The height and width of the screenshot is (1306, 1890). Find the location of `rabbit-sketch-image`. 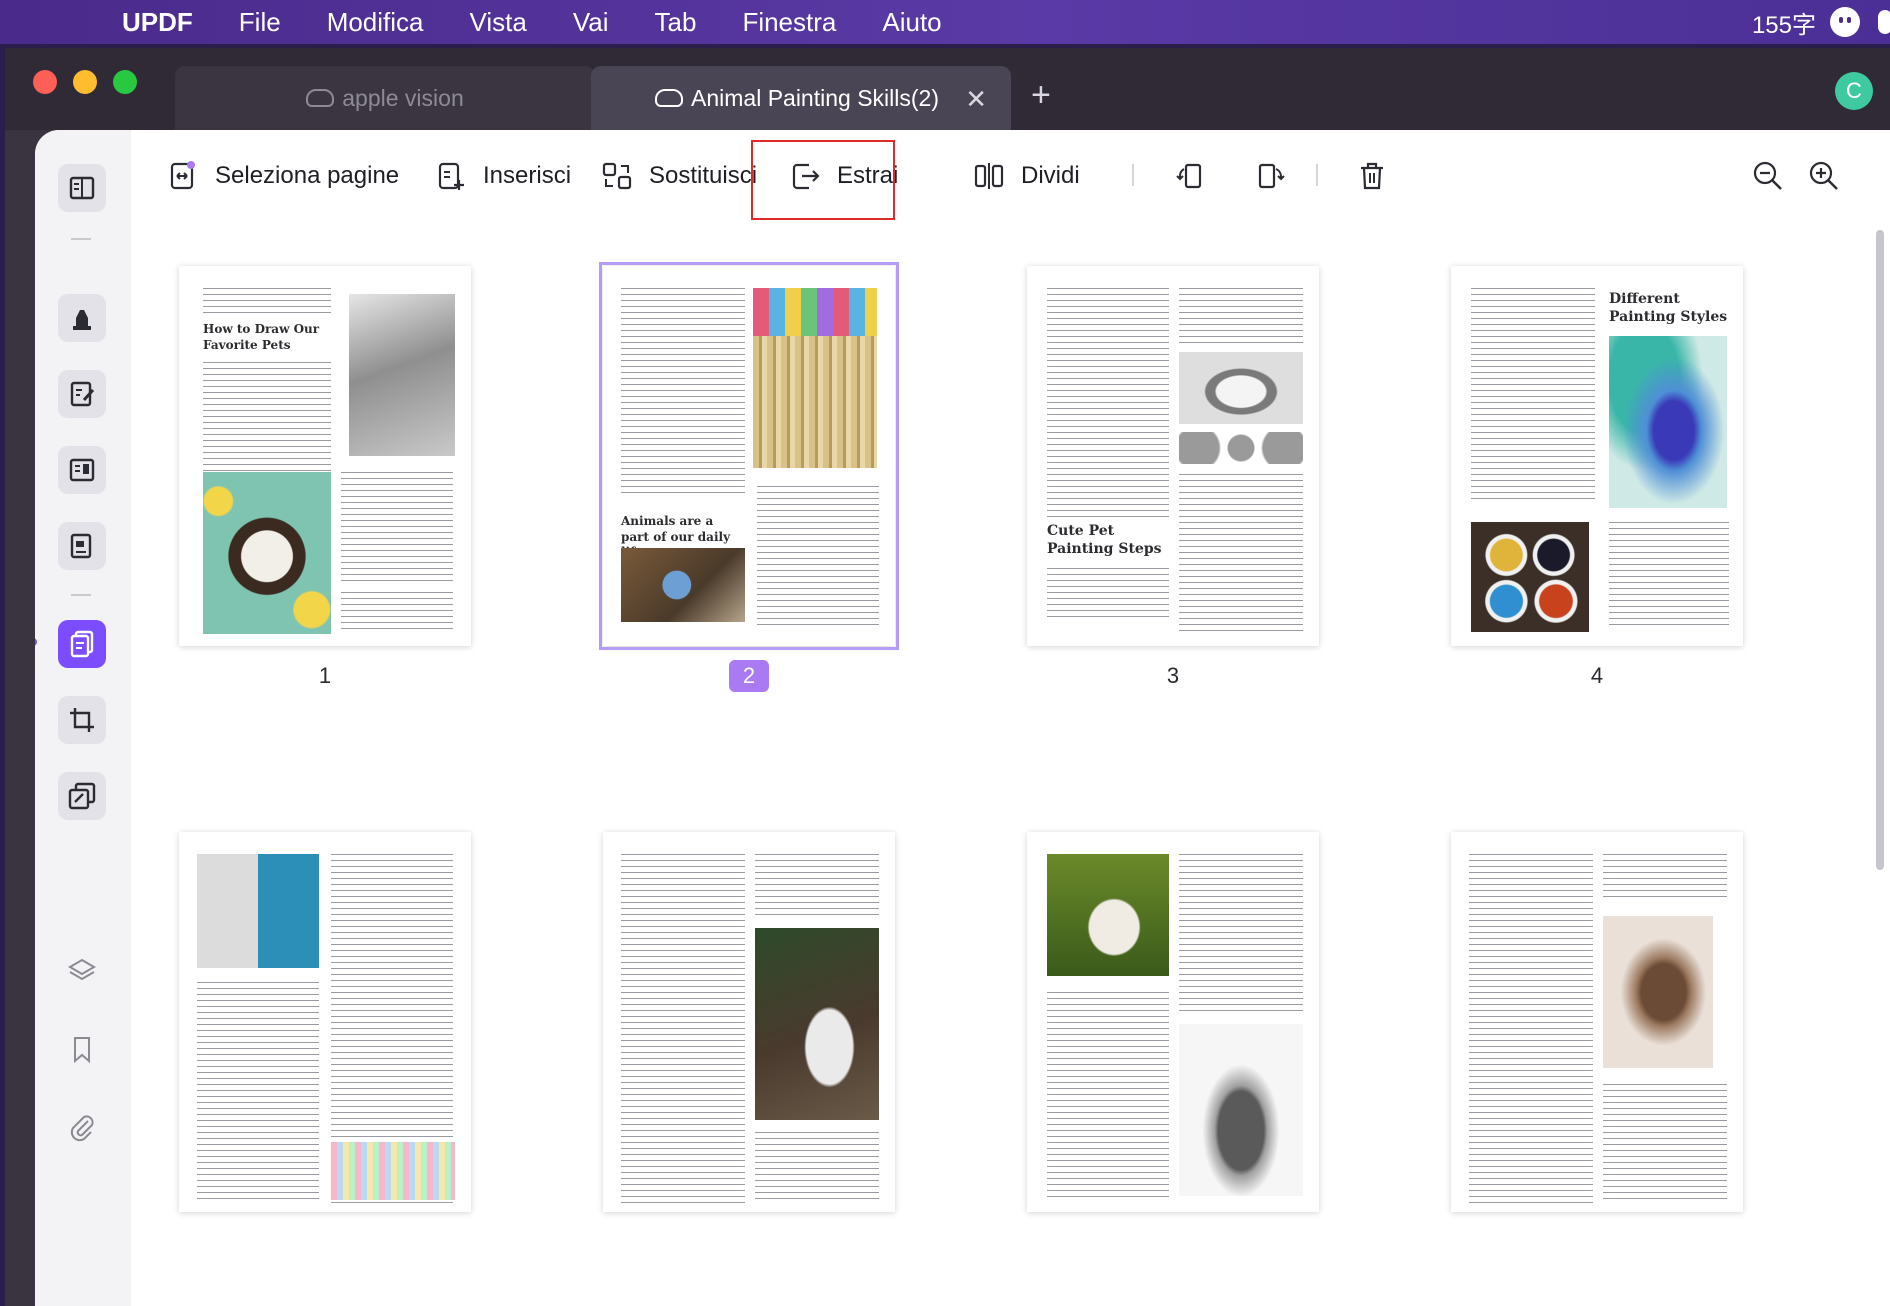

rabbit-sketch-image is located at coordinates (1241, 1110).